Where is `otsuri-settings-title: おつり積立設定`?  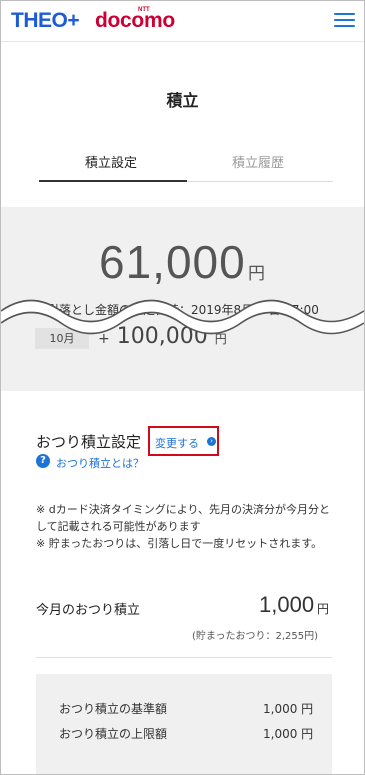 otsuri-settings-title: おつり積立設定 is located at coordinates (89, 442).